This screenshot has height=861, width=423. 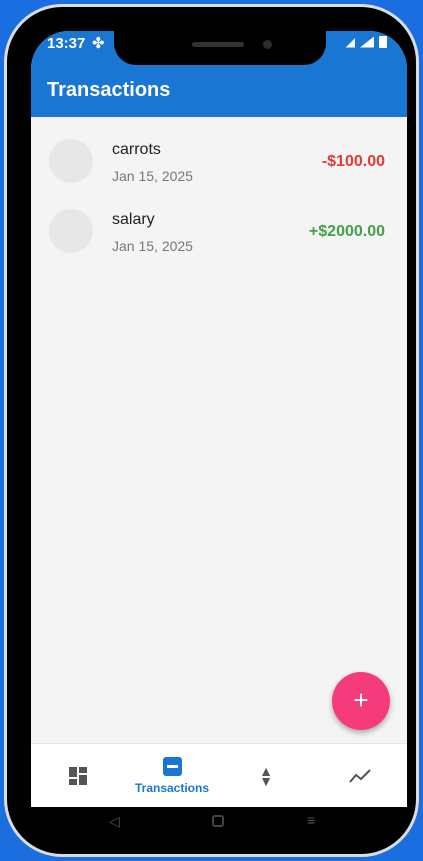 I want to click on signal-icon, so click(x=367, y=42).